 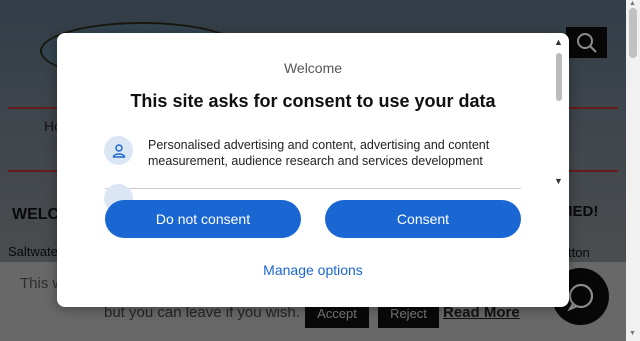 What do you see at coordinates (313, 188) in the screenshot?
I see `divider` at bounding box center [313, 188].